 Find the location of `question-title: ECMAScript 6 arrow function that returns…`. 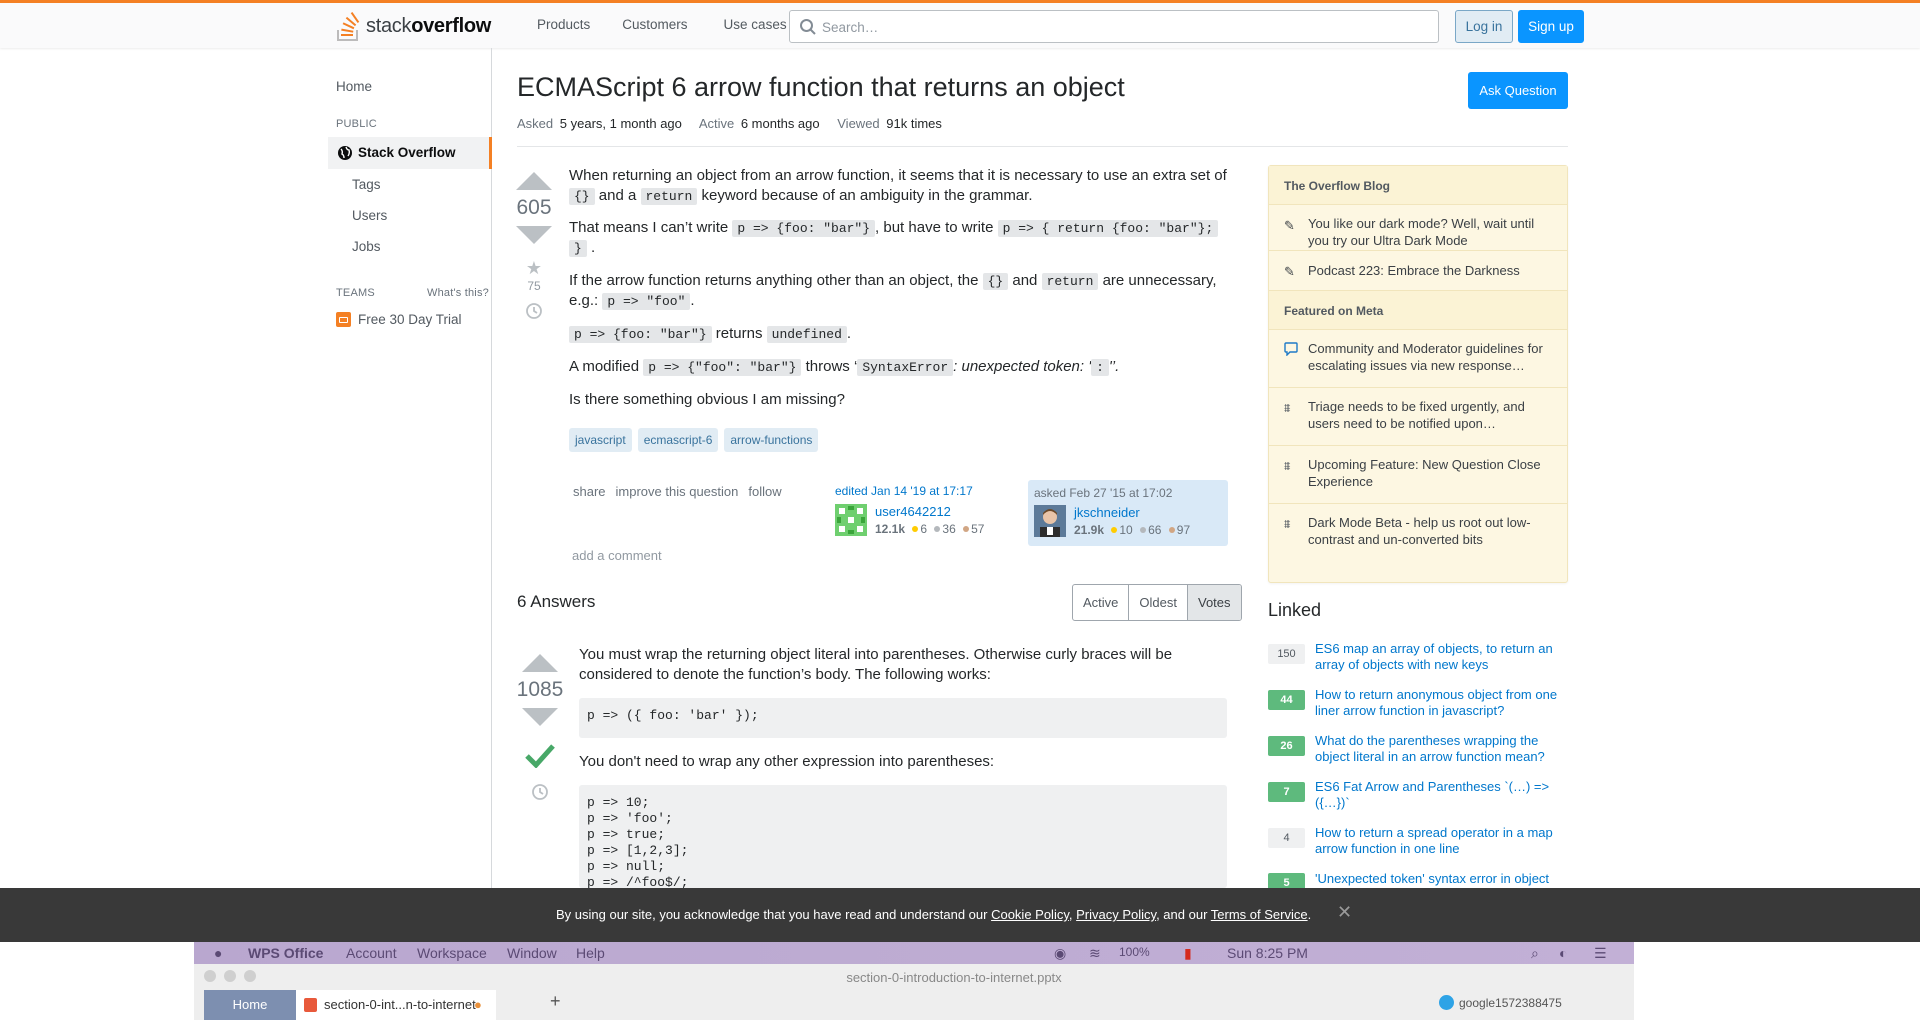

question-title: ECMAScript 6 arrow function that returns… is located at coordinates (821, 87).